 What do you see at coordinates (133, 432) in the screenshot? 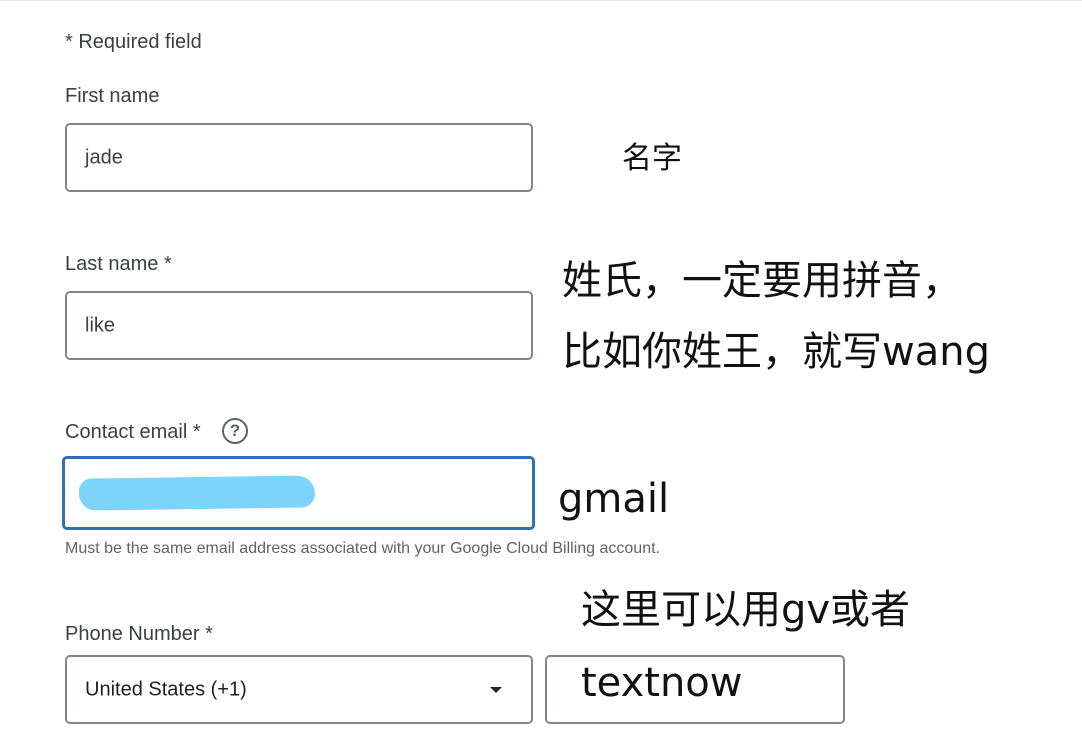
I see `contact-email-label: Contact email *` at bounding box center [133, 432].